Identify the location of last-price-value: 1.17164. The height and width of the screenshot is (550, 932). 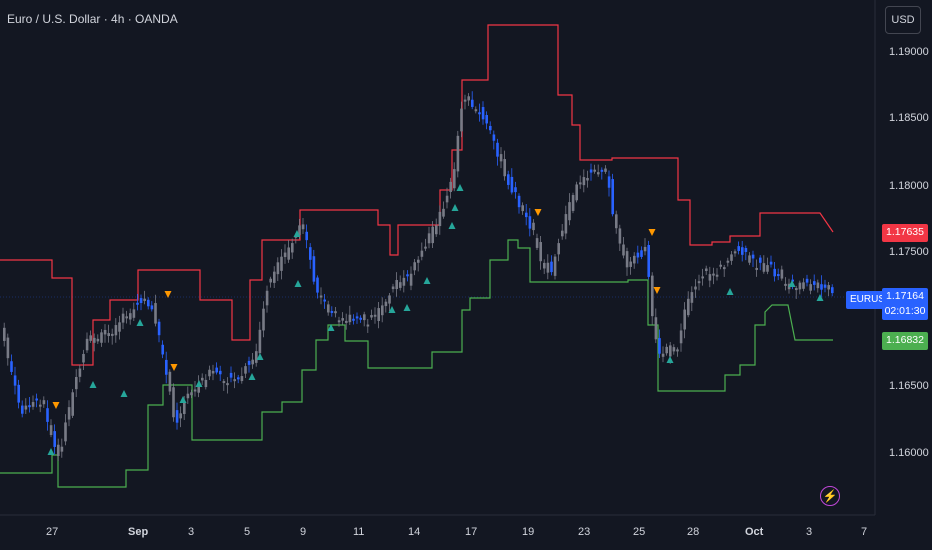
(905, 296).